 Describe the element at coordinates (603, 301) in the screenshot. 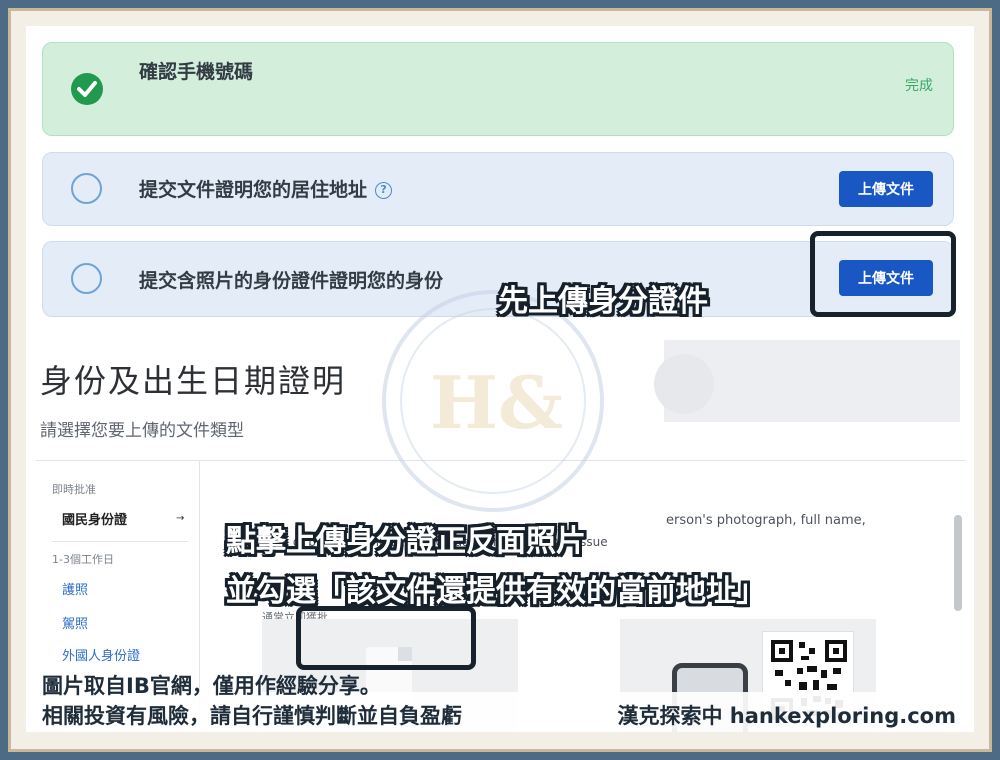

I see `annotation-upload-id: 先上傳身分證件` at that location.